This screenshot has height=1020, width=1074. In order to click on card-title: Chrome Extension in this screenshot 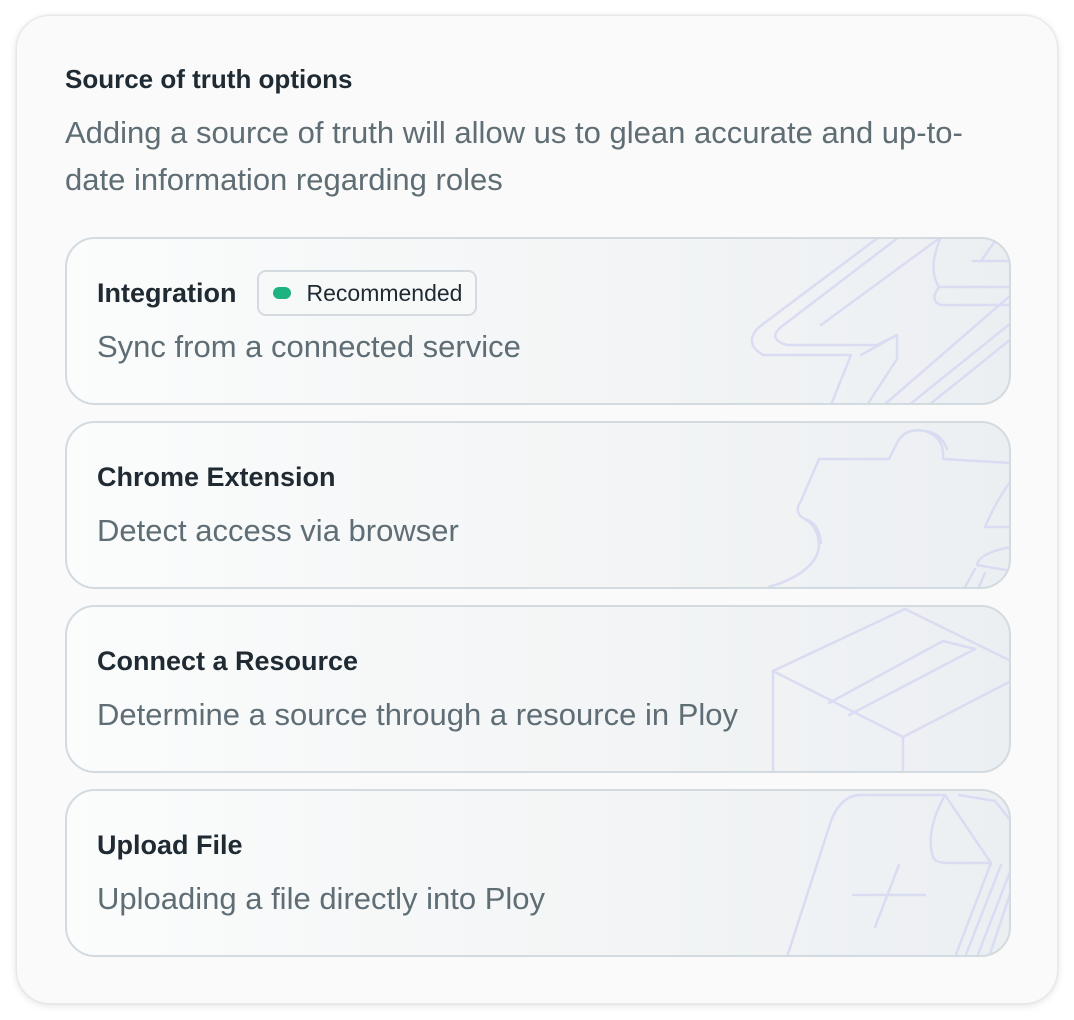, I will do `click(216, 476)`.